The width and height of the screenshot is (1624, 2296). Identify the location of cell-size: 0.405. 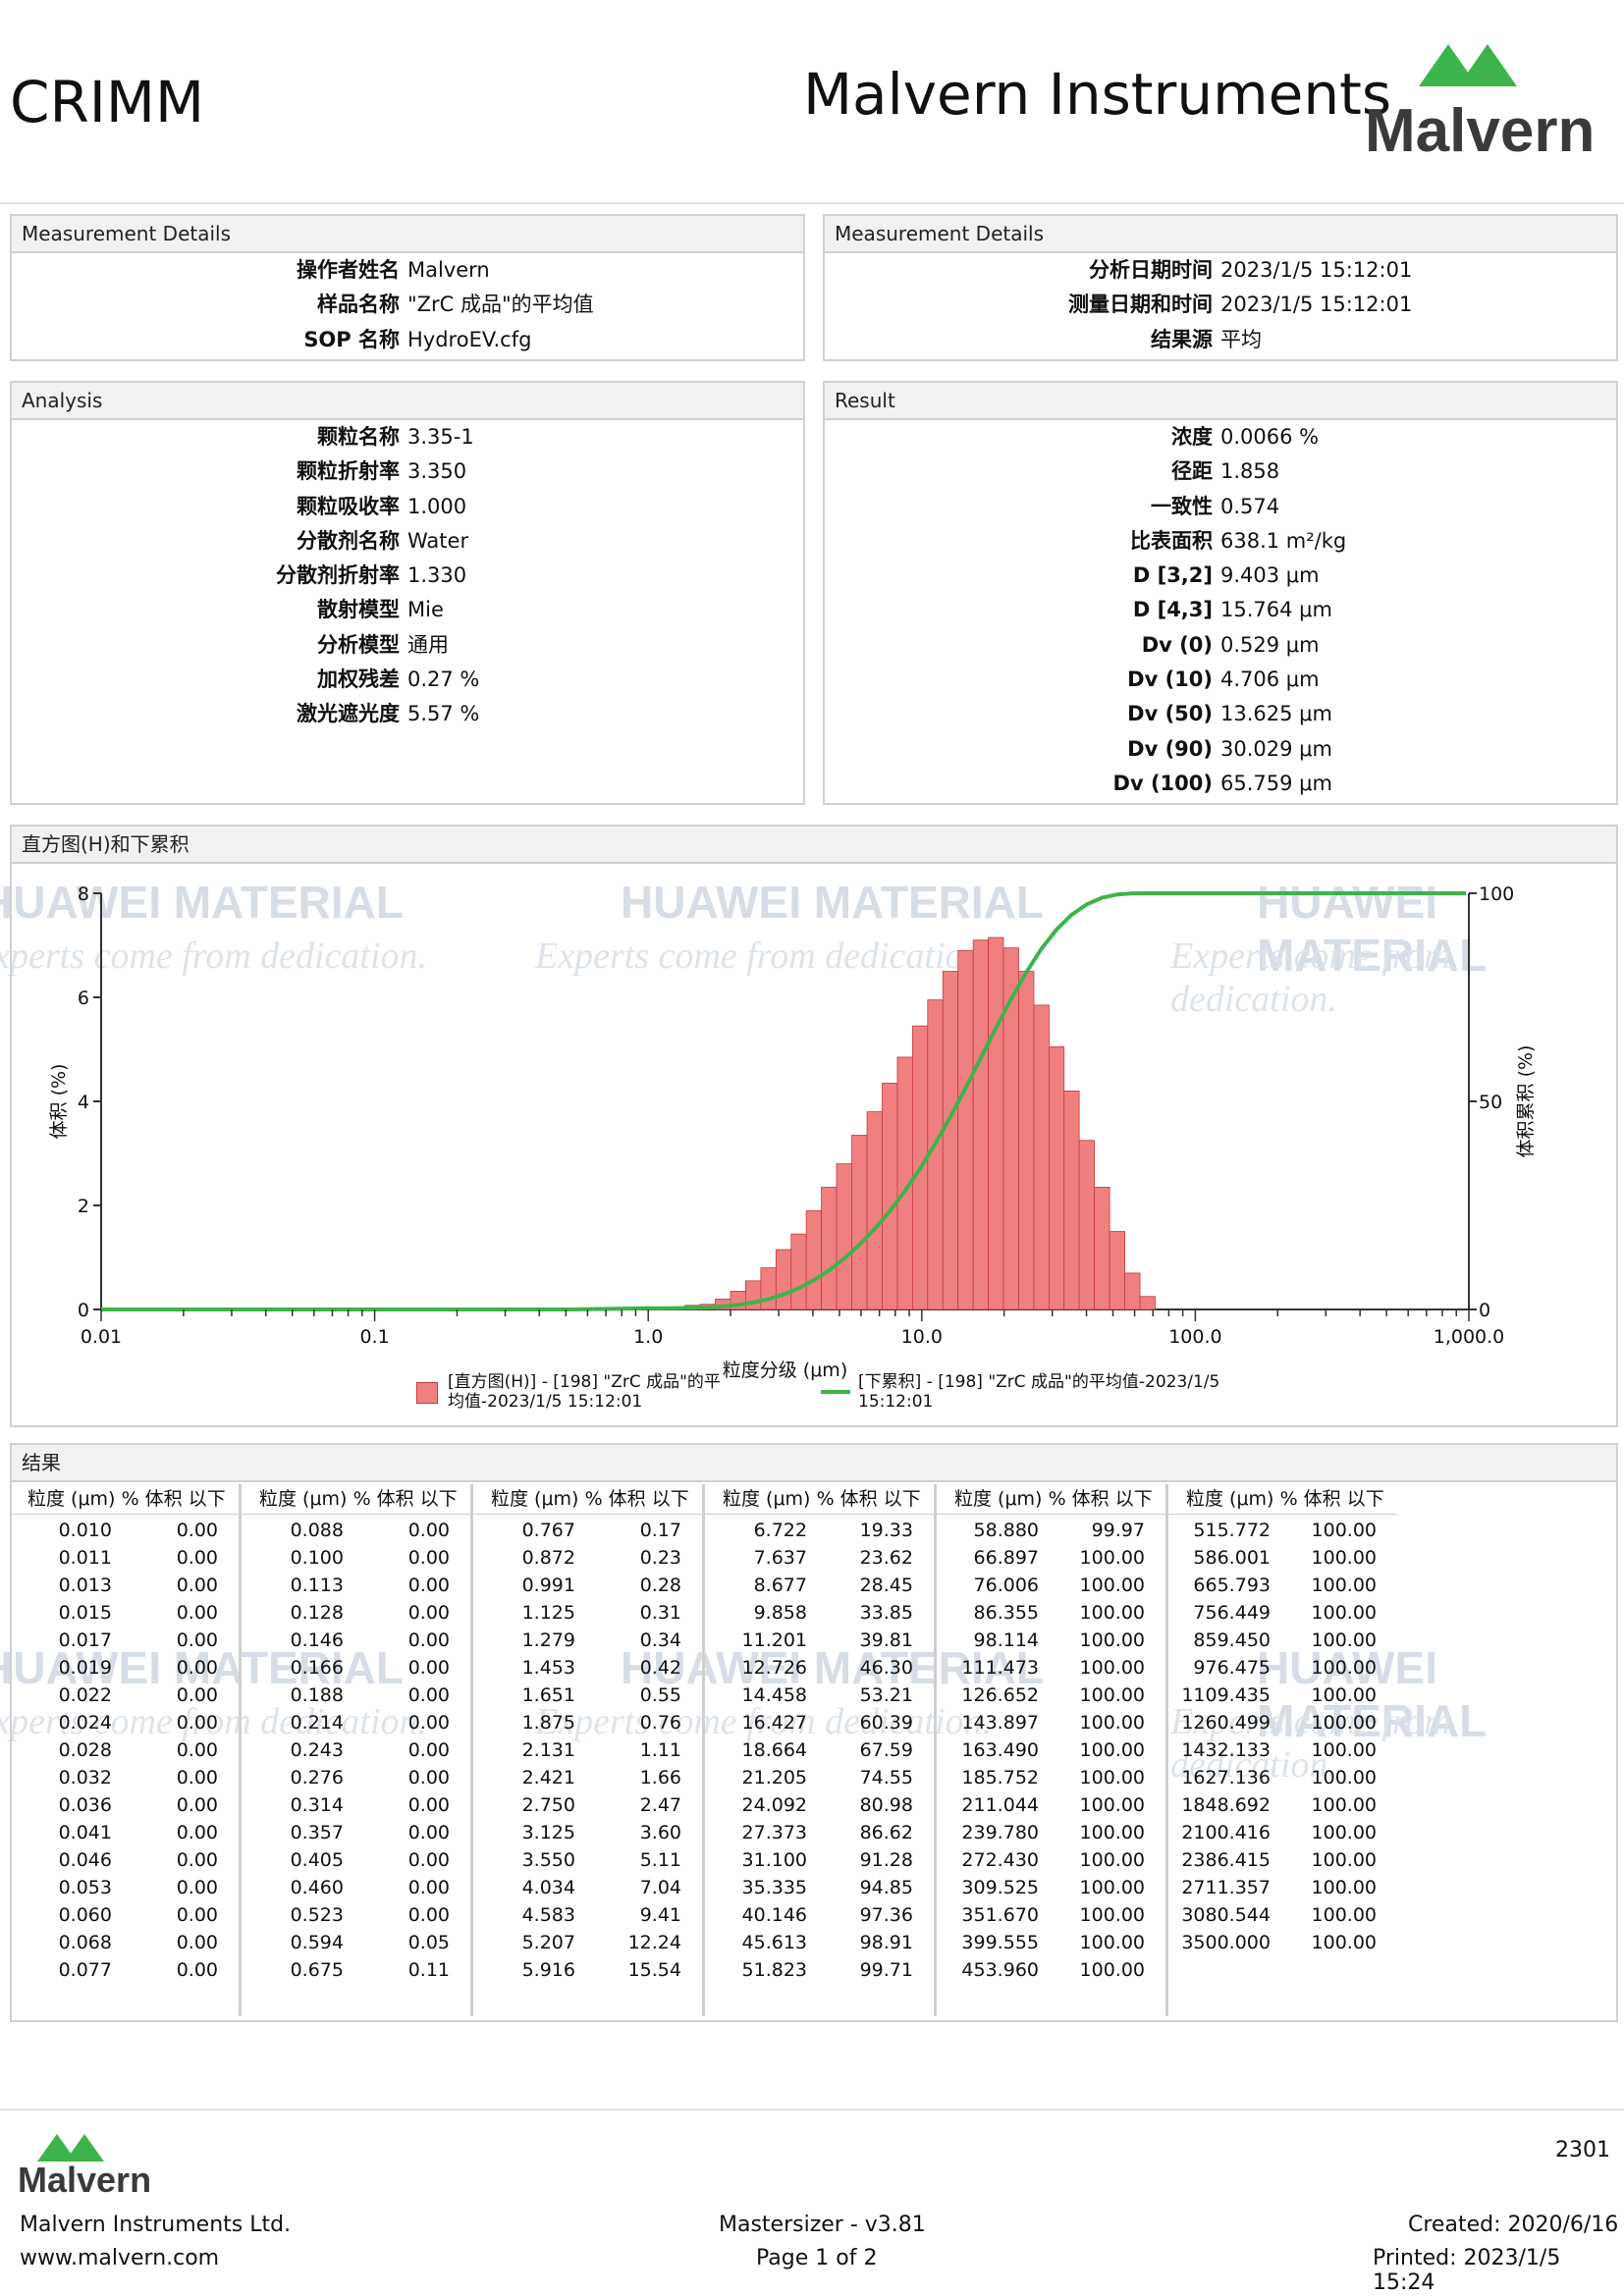
(317, 1860).